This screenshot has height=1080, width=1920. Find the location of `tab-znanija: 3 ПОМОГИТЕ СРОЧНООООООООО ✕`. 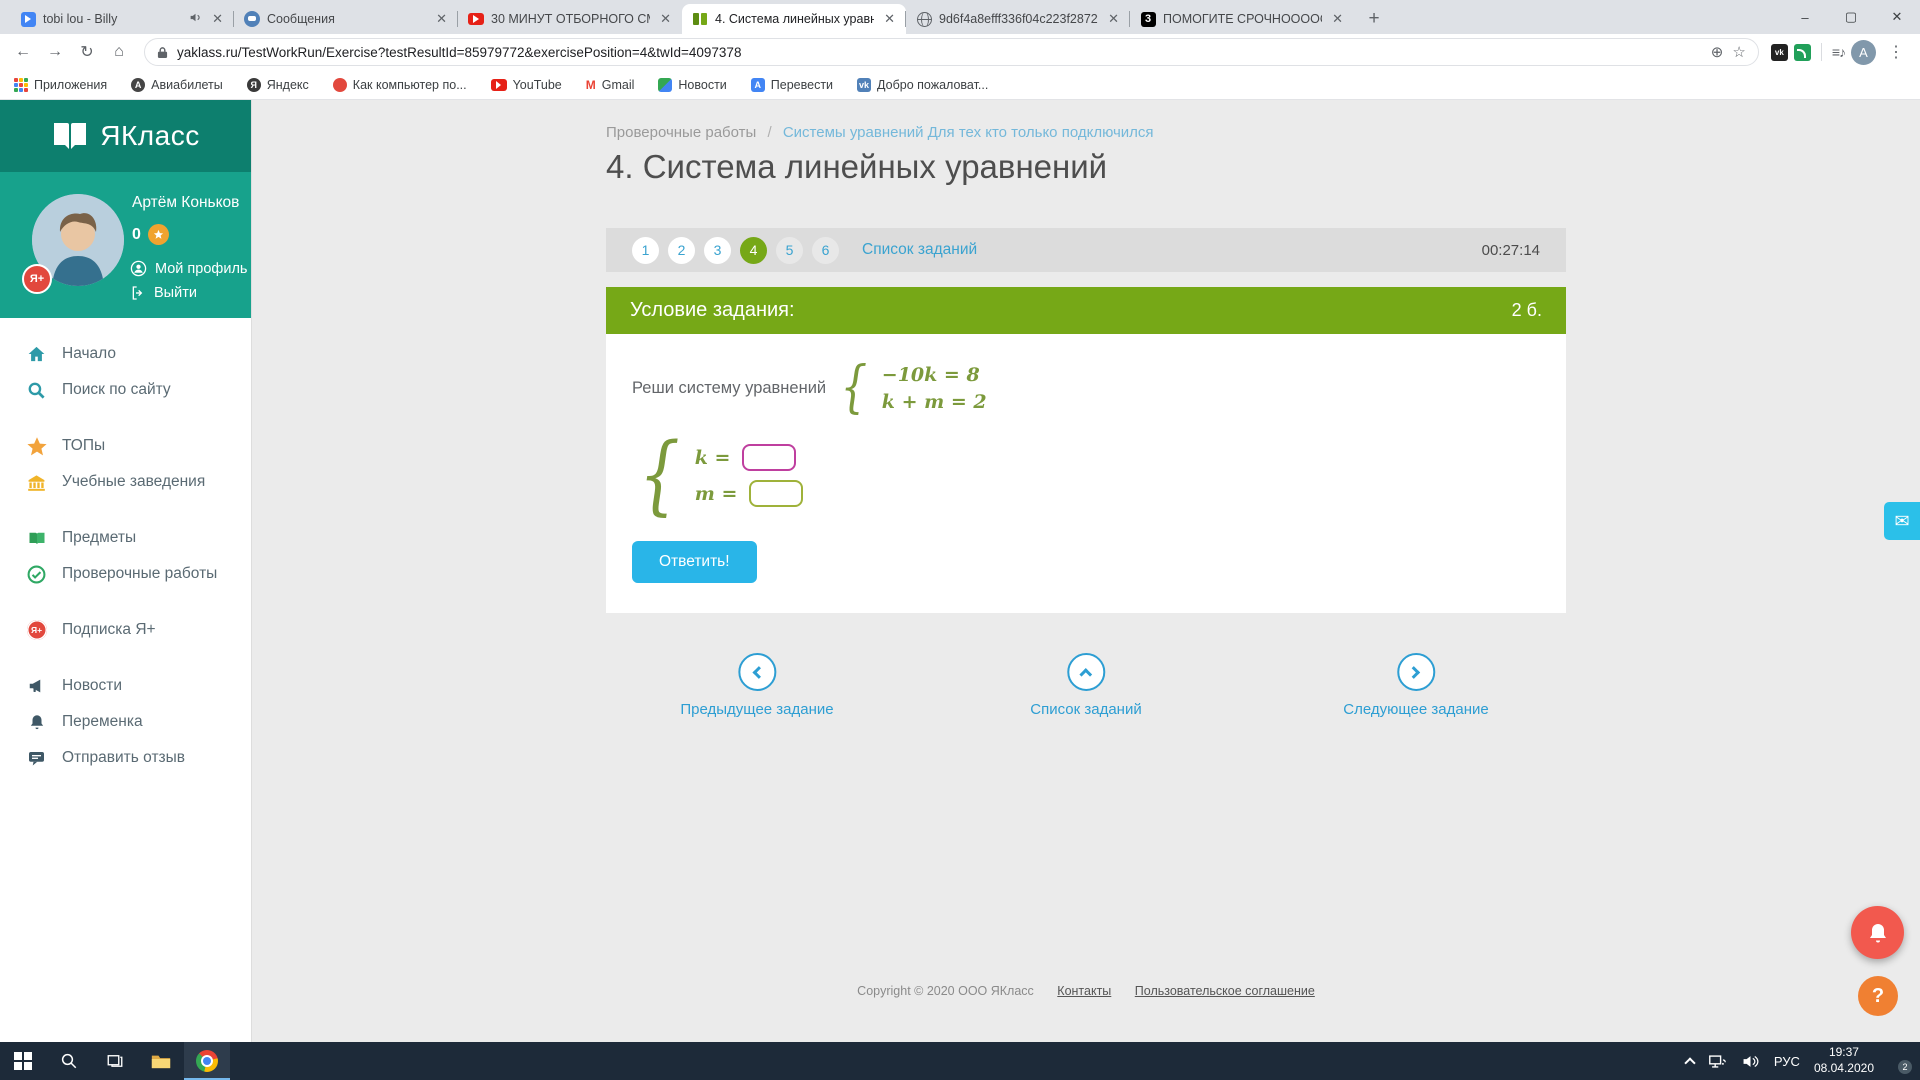

tab-znanija: 3 ПОМОГИТЕ СРОЧНООООООООО ✕ is located at coordinates (1241, 19).